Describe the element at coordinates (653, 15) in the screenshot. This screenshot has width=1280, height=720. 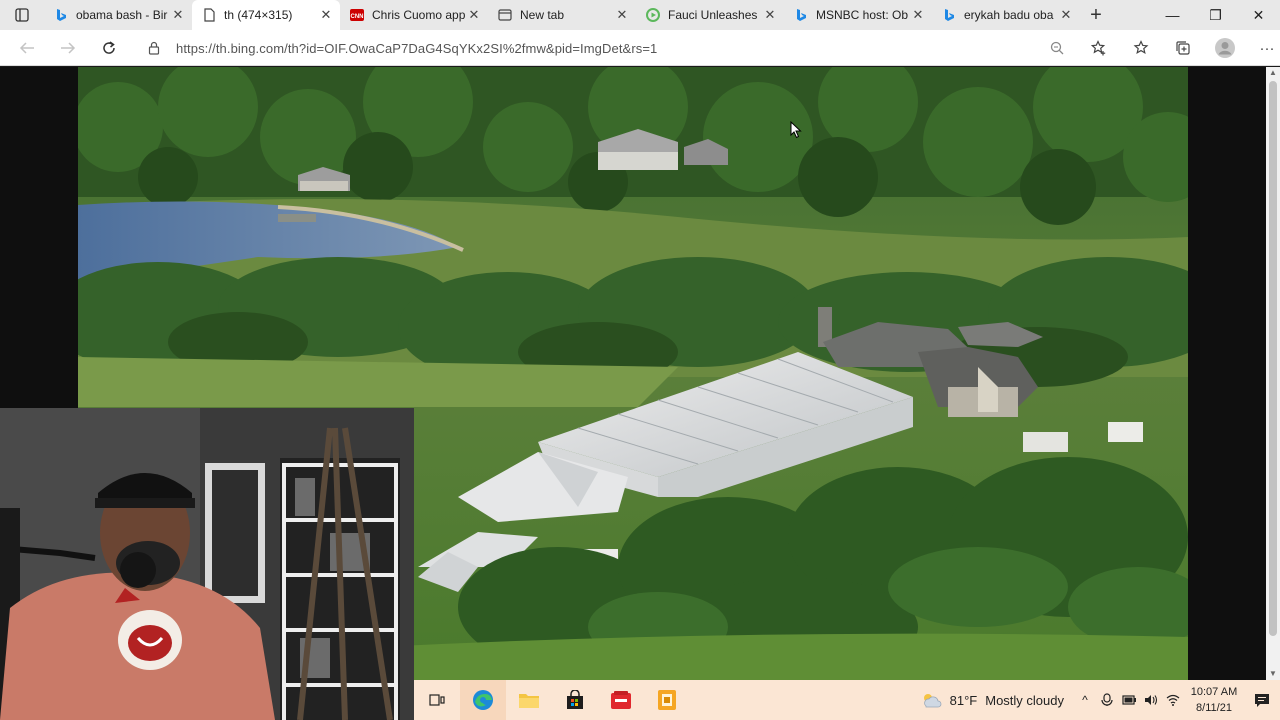
I see `rumble-icon` at that location.